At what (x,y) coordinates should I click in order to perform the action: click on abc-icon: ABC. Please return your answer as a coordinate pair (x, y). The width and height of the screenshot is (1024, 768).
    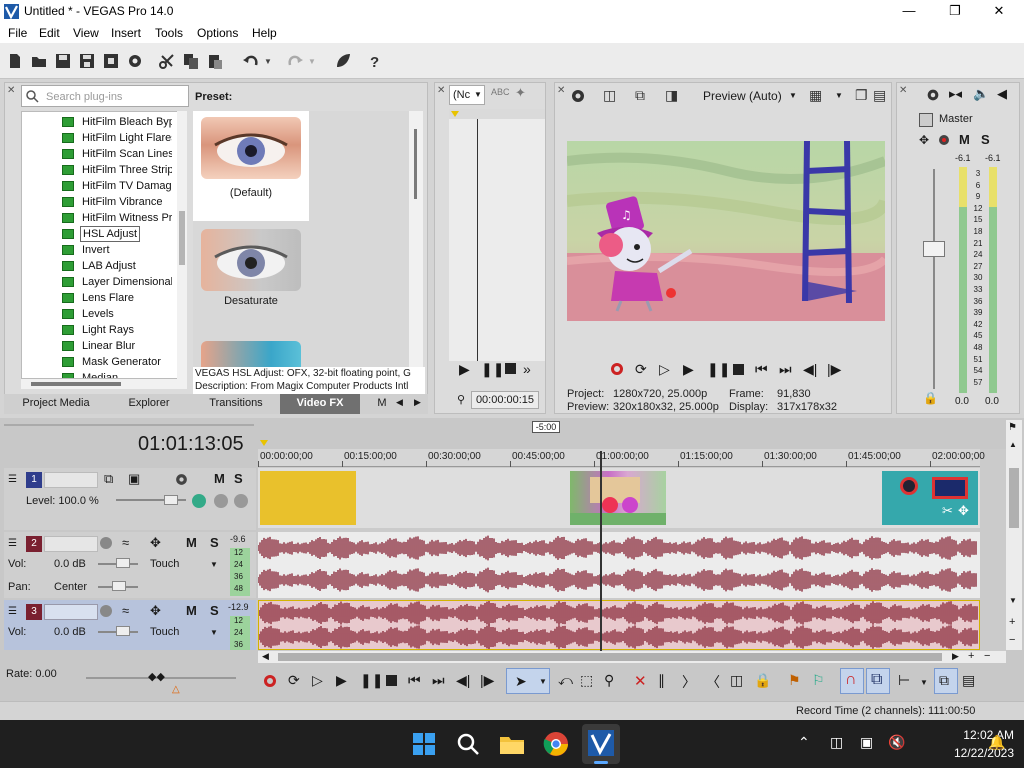
    Looking at the image, I should click on (500, 92).